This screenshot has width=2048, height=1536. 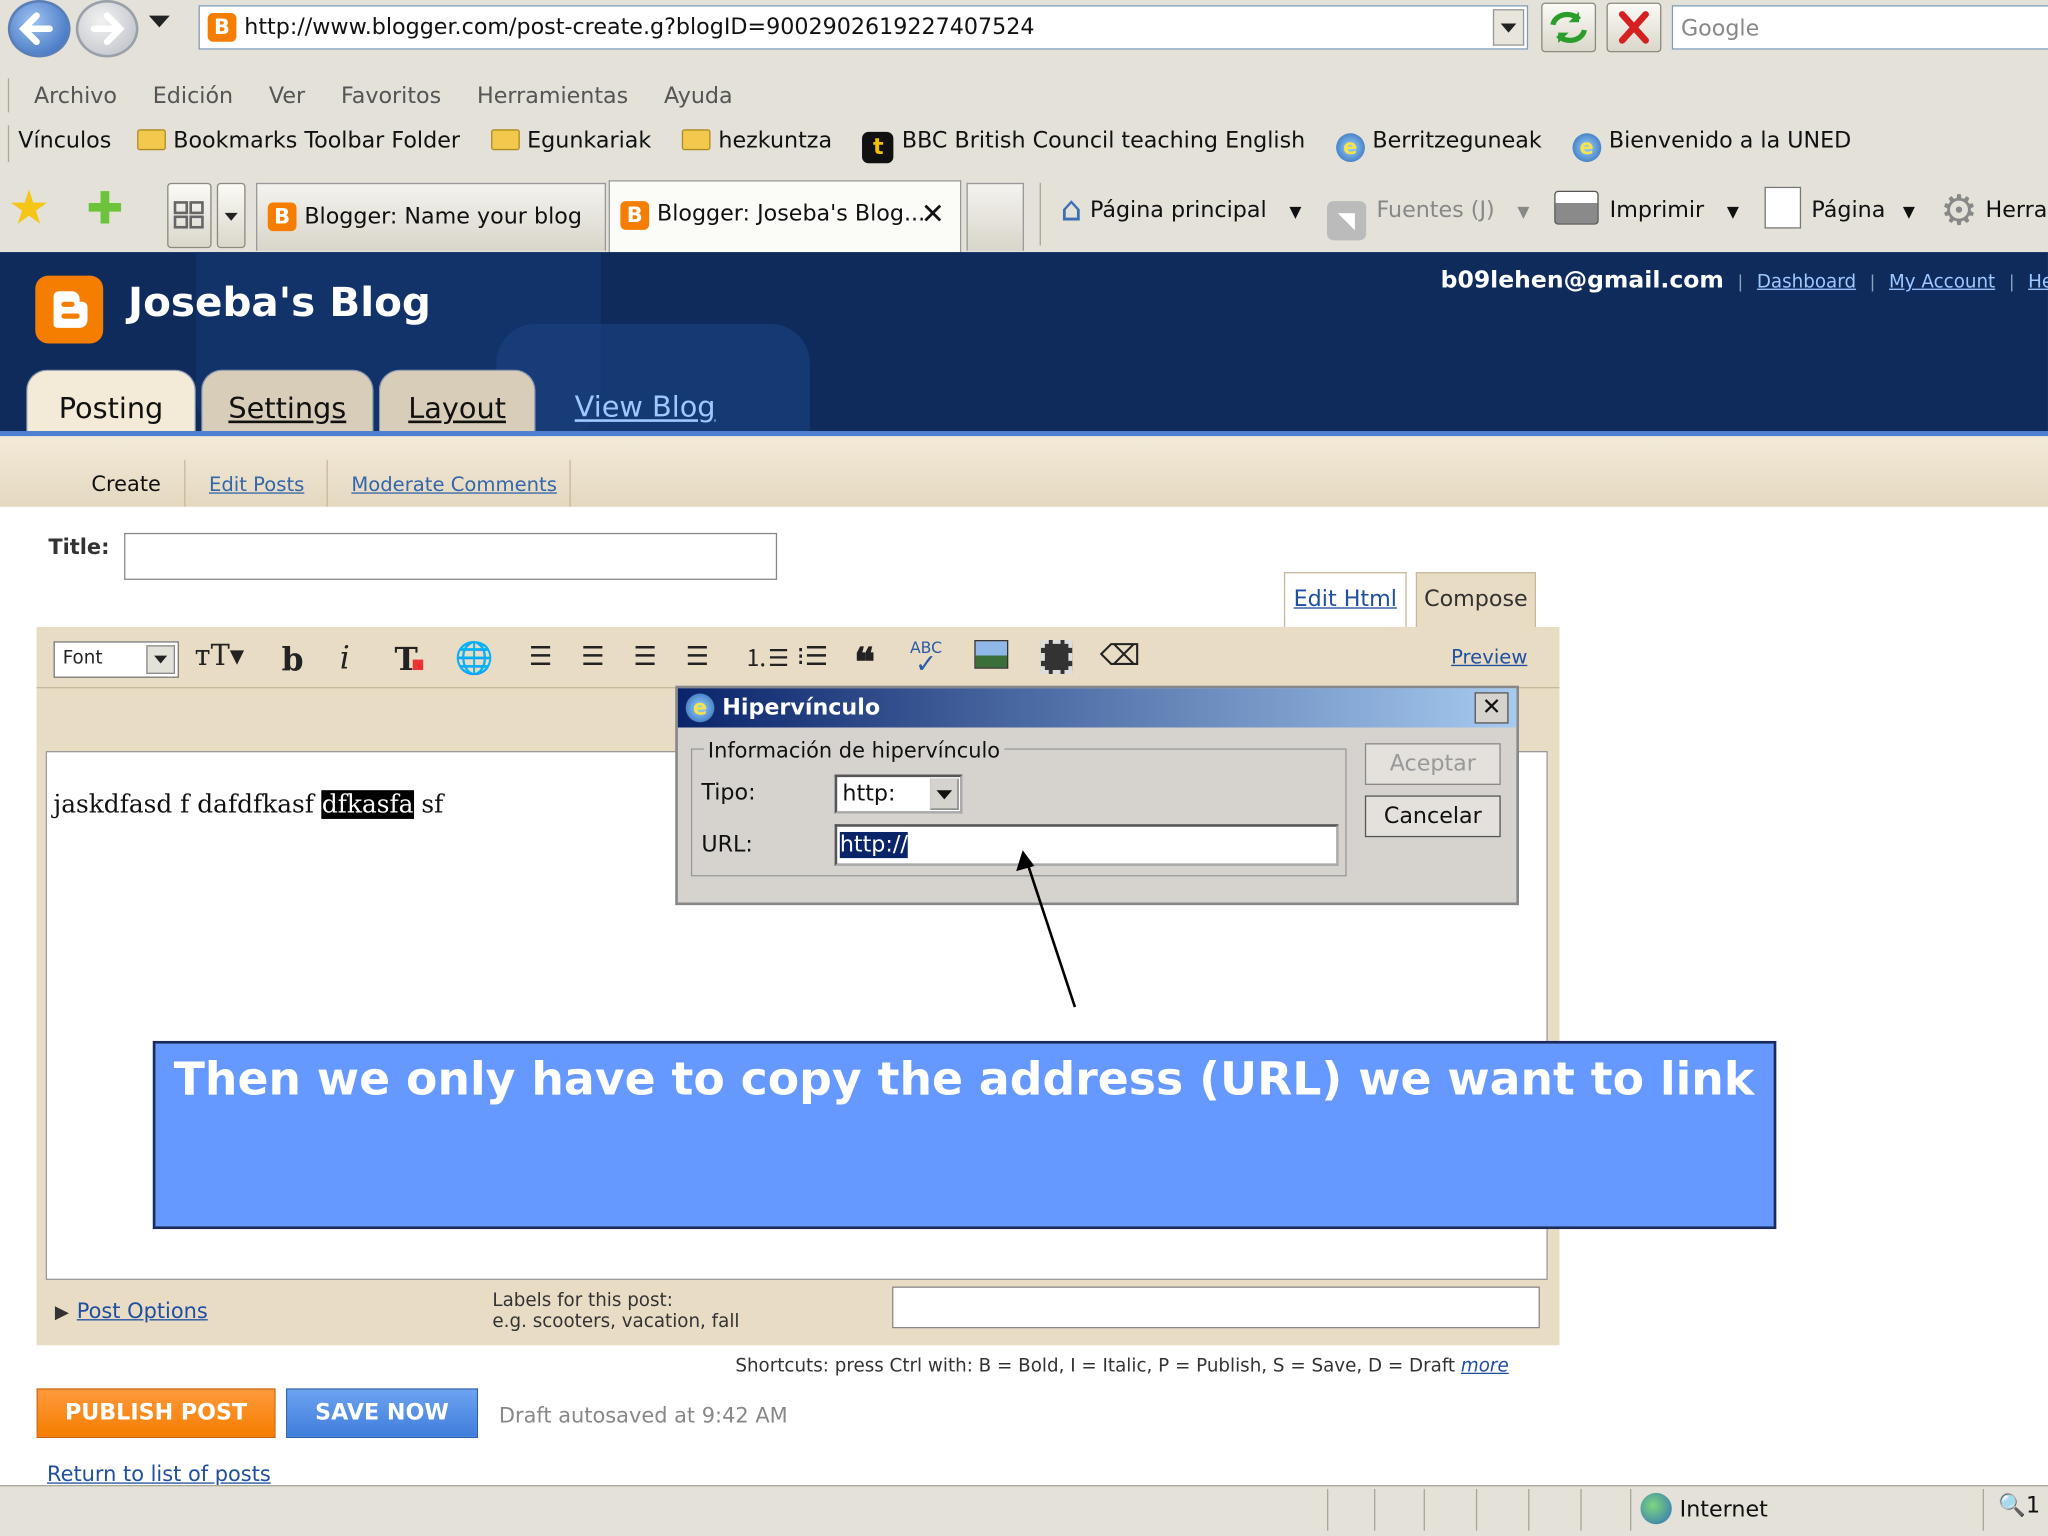 I want to click on stop-icon, so click(x=1633, y=27).